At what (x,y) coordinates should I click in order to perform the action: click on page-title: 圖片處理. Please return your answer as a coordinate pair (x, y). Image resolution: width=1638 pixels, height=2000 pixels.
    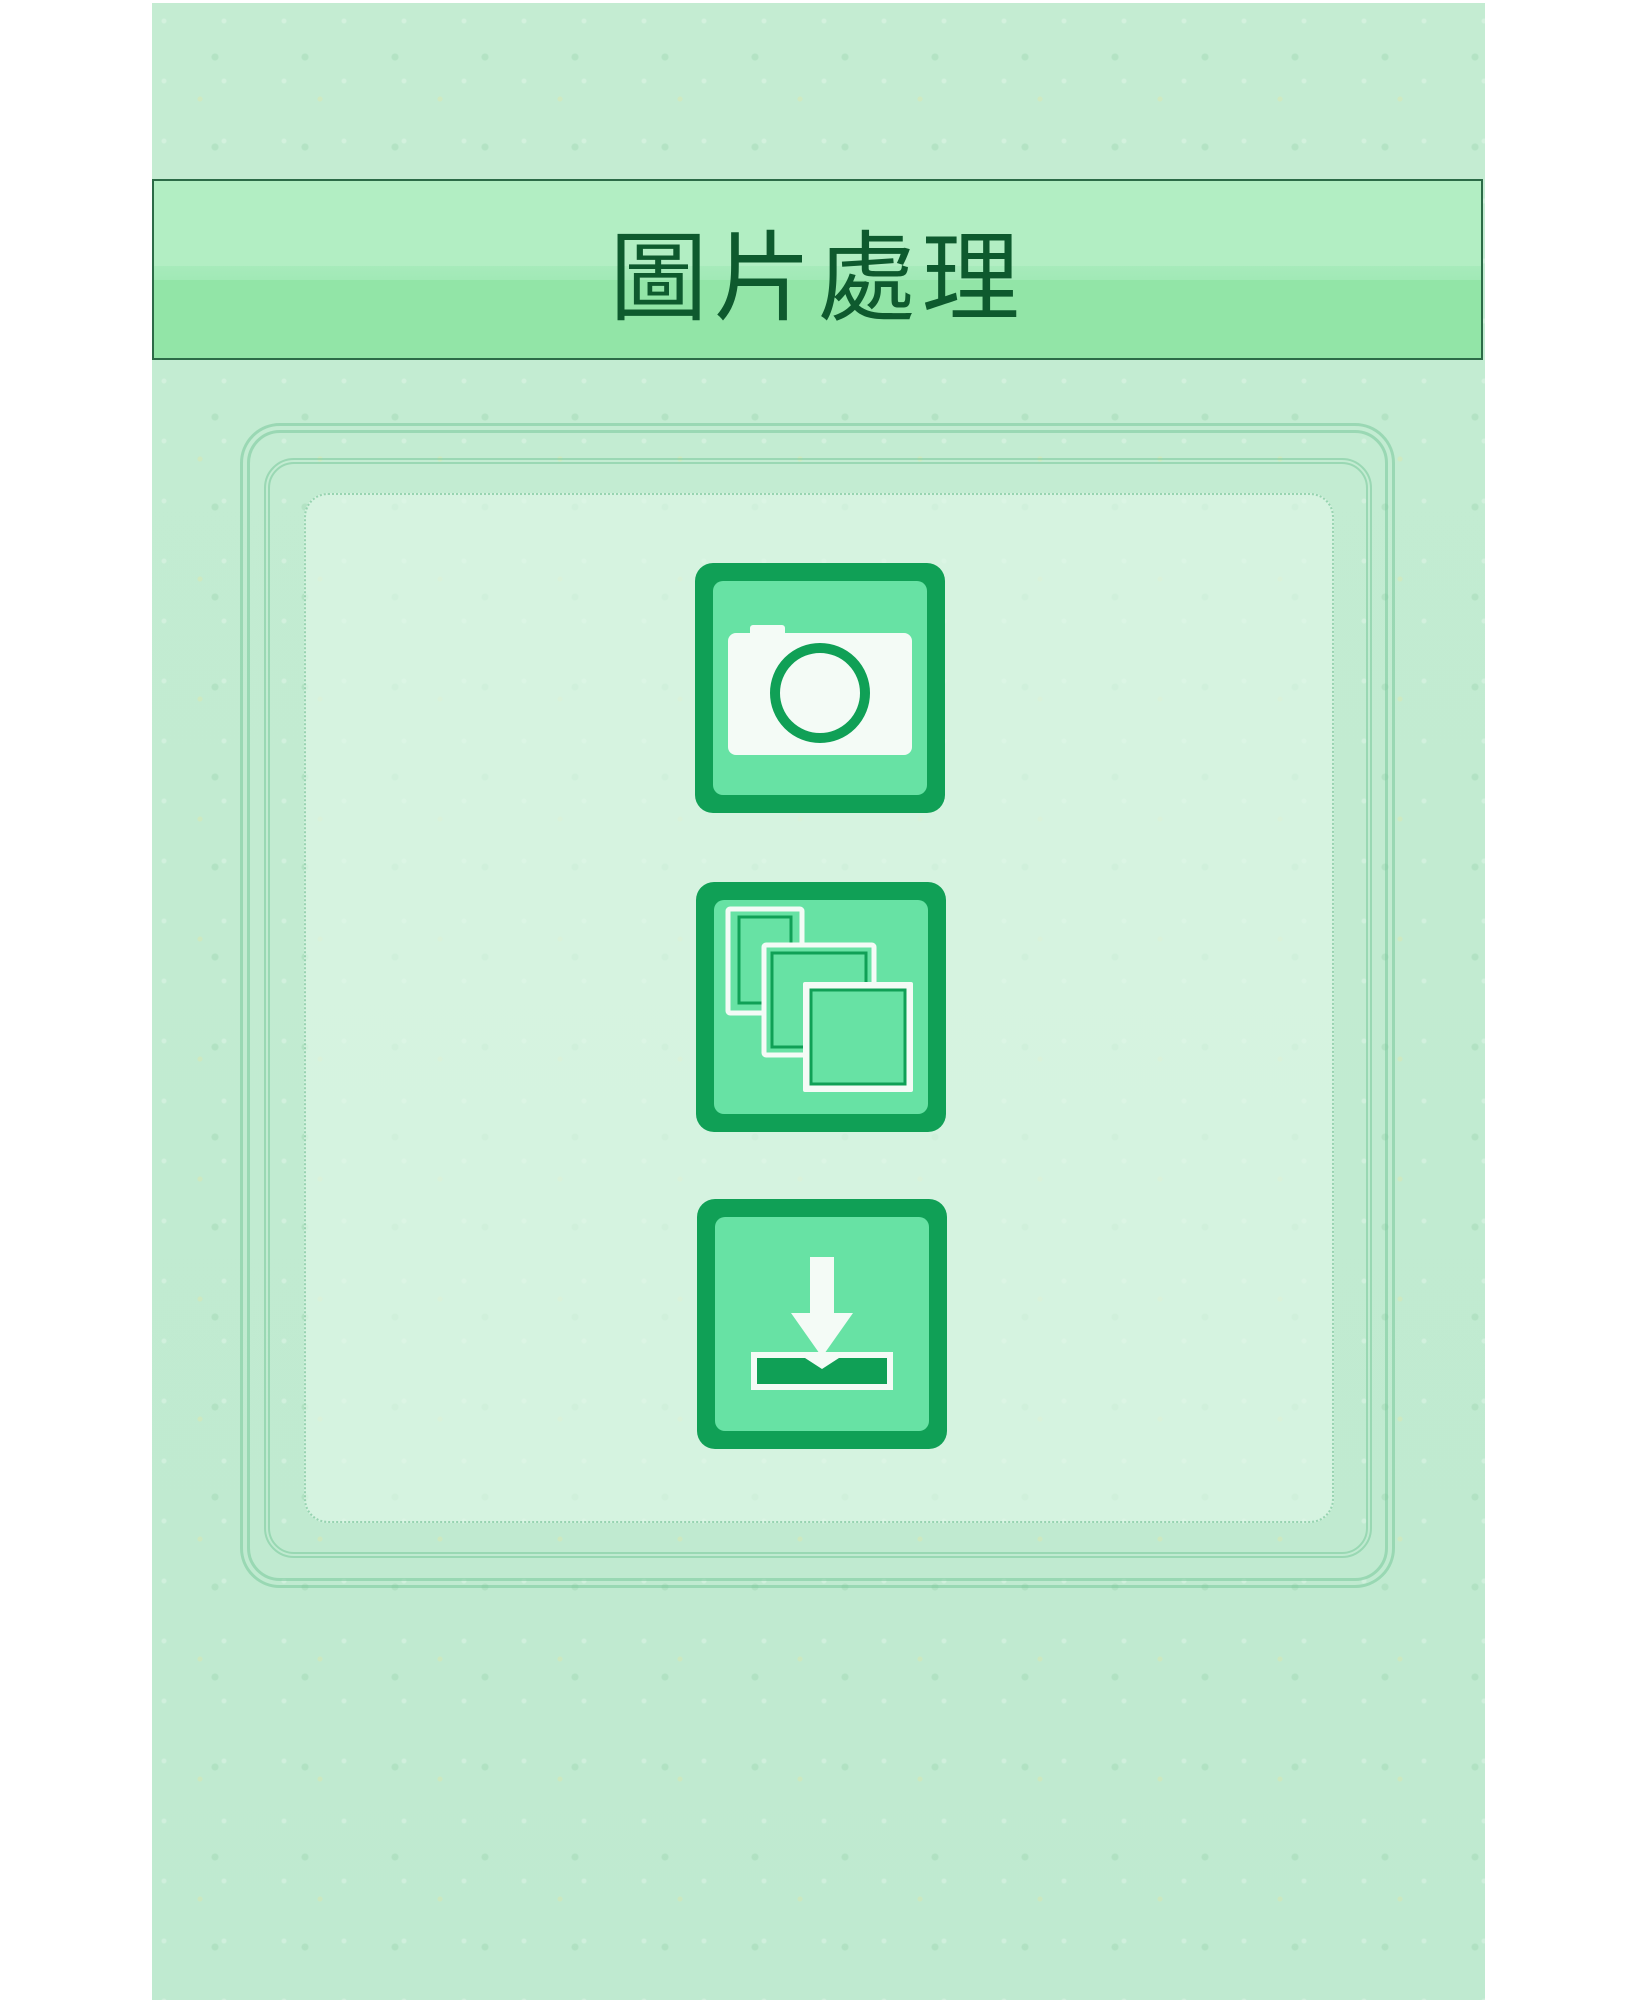
    Looking at the image, I should click on (817, 278).